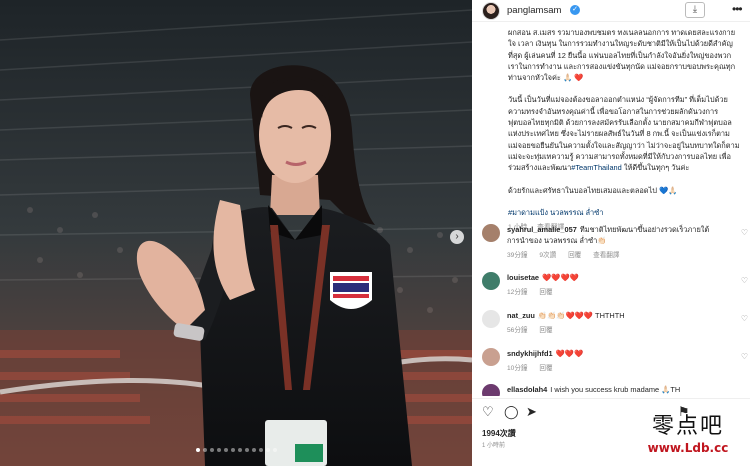  Describe the element at coordinates (542, 229) in the screenshot. I see `comment-username: syahrul_amalie_057` at that location.